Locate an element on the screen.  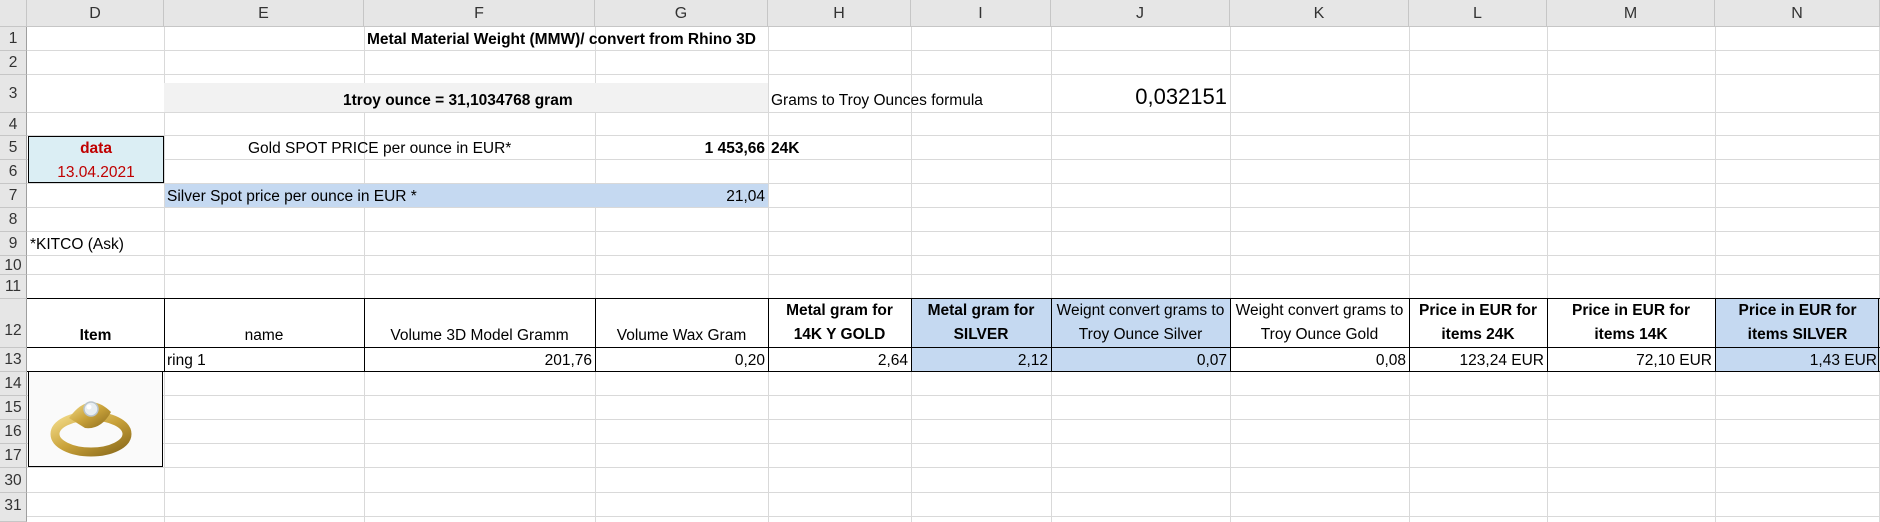
row-header-9: 9 is located at coordinates (13, 244).